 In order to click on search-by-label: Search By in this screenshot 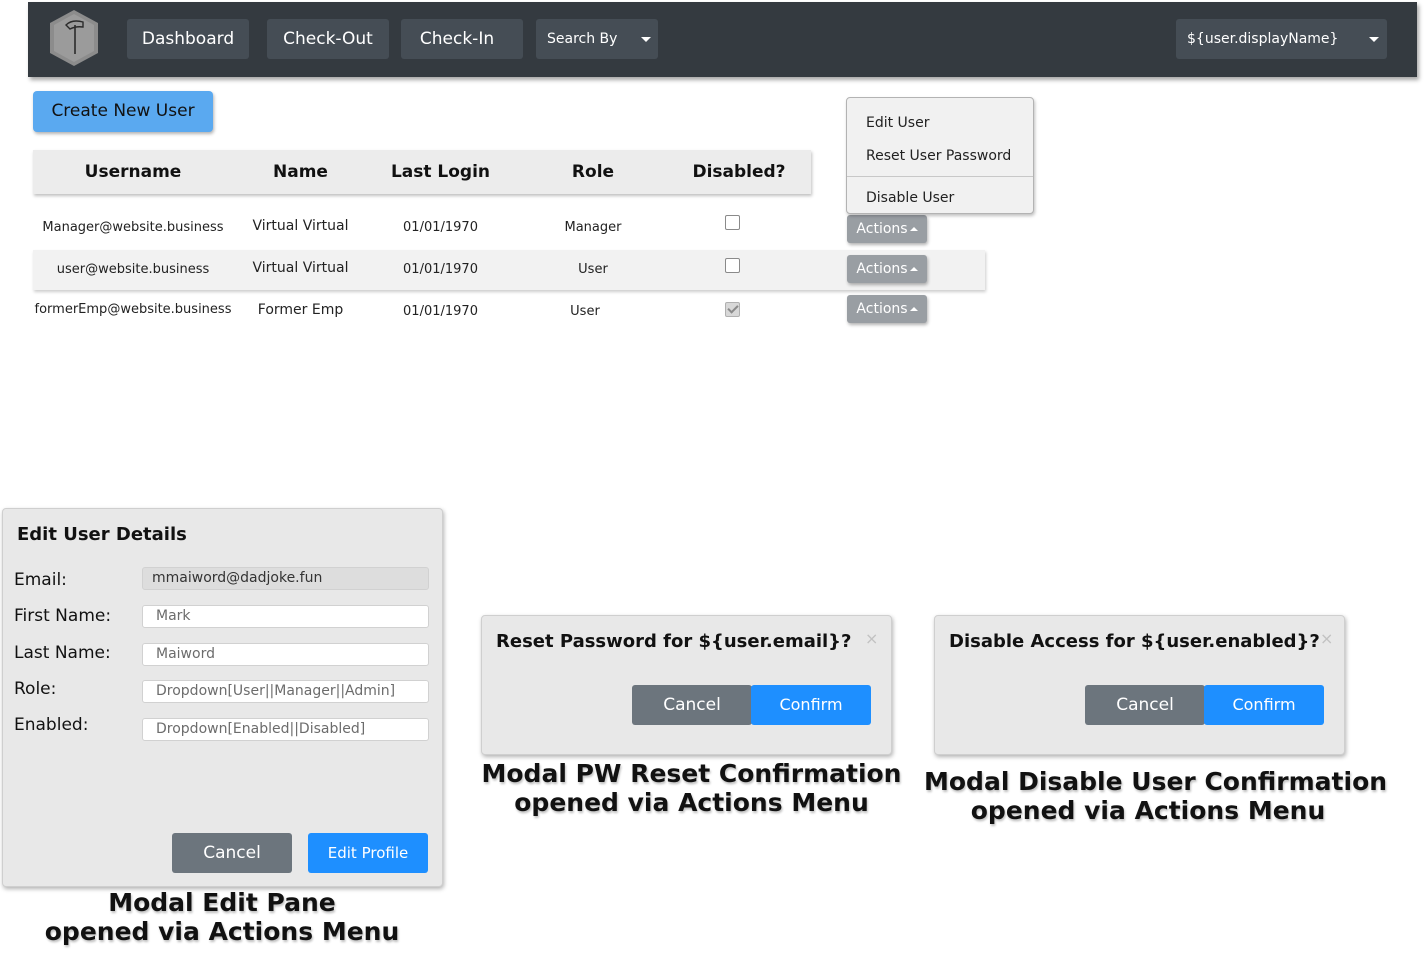, I will do `click(582, 39)`.